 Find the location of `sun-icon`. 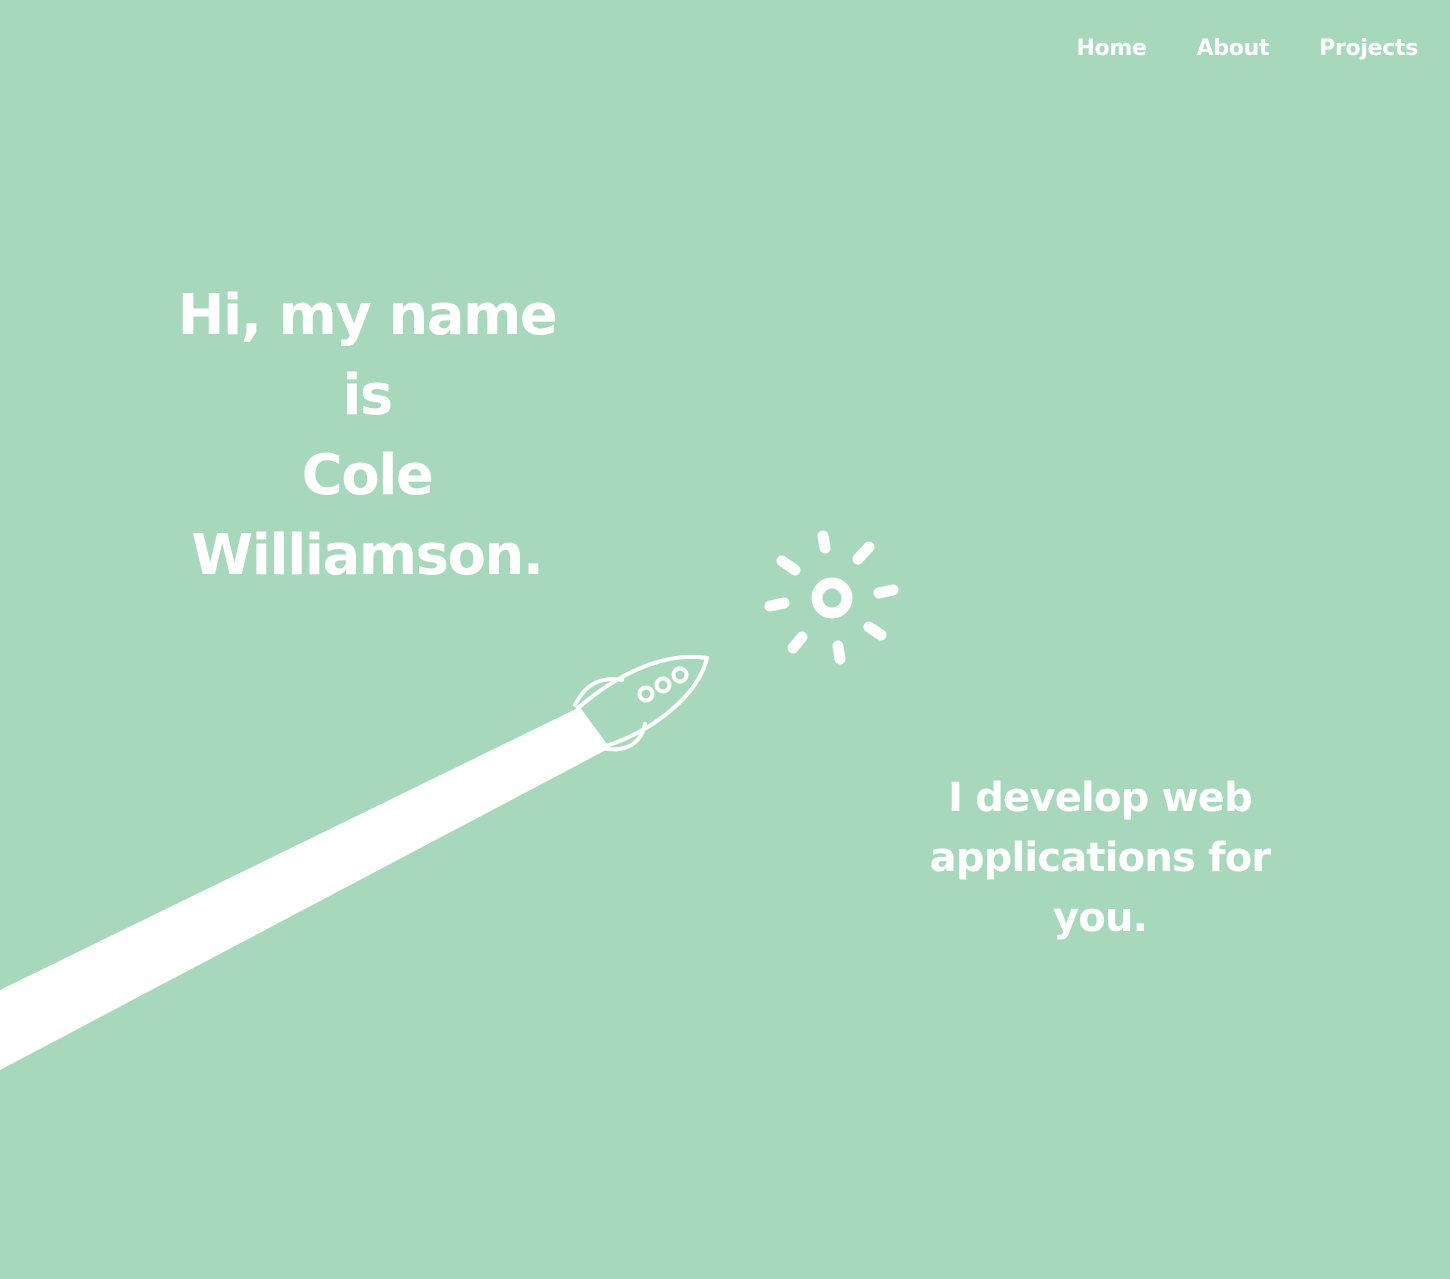

sun-icon is located at coordinates (831, 597).